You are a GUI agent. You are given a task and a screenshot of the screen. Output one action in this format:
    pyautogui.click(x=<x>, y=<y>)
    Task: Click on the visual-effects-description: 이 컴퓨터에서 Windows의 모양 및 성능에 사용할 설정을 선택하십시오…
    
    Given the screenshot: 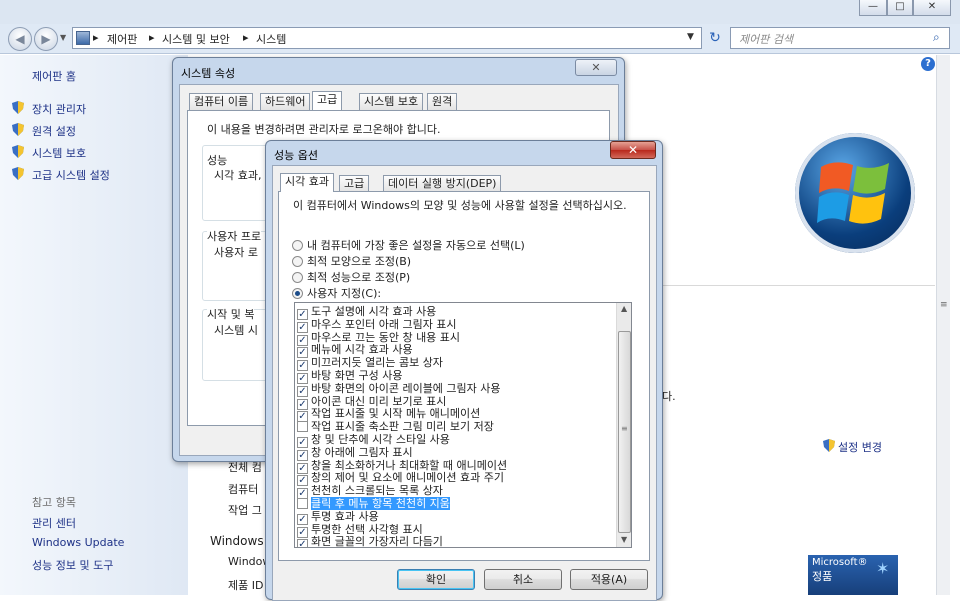 What is the action you would take?
    pyautogui.click(x=460, y=205)
    